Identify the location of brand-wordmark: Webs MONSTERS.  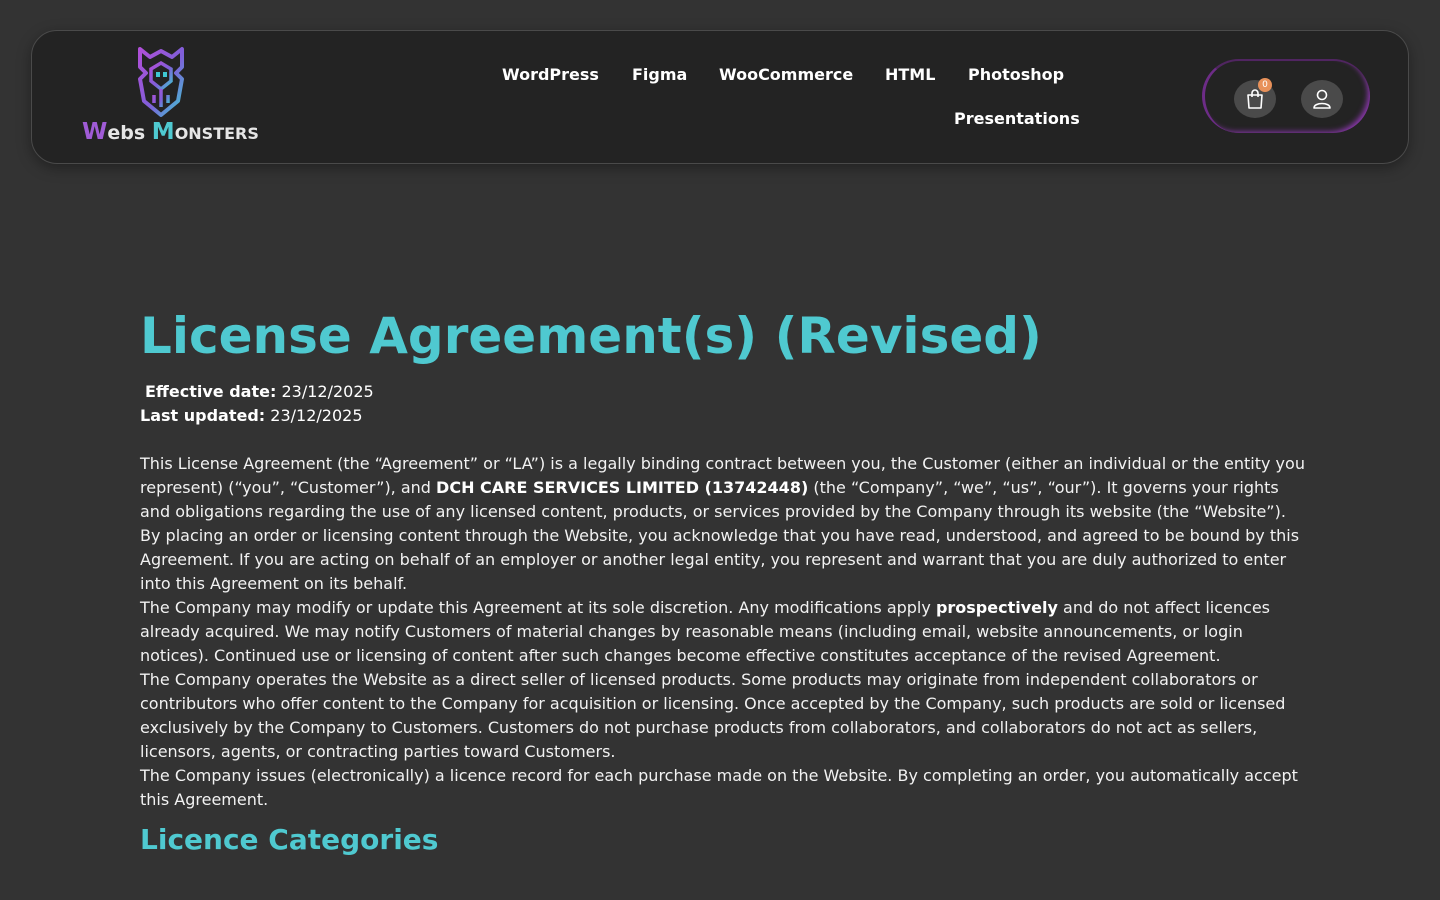
(170, 132).